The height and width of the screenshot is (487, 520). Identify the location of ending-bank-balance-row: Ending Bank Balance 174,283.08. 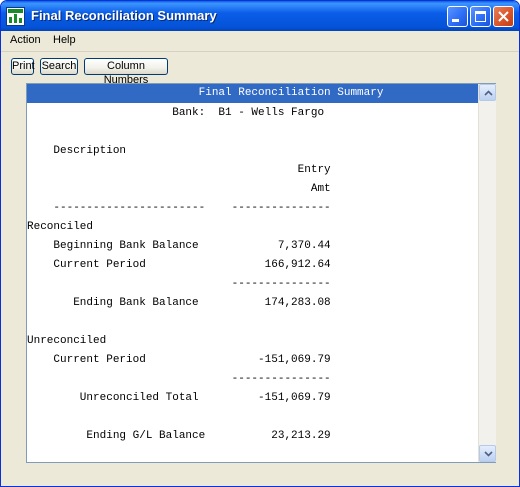
(179, 303).